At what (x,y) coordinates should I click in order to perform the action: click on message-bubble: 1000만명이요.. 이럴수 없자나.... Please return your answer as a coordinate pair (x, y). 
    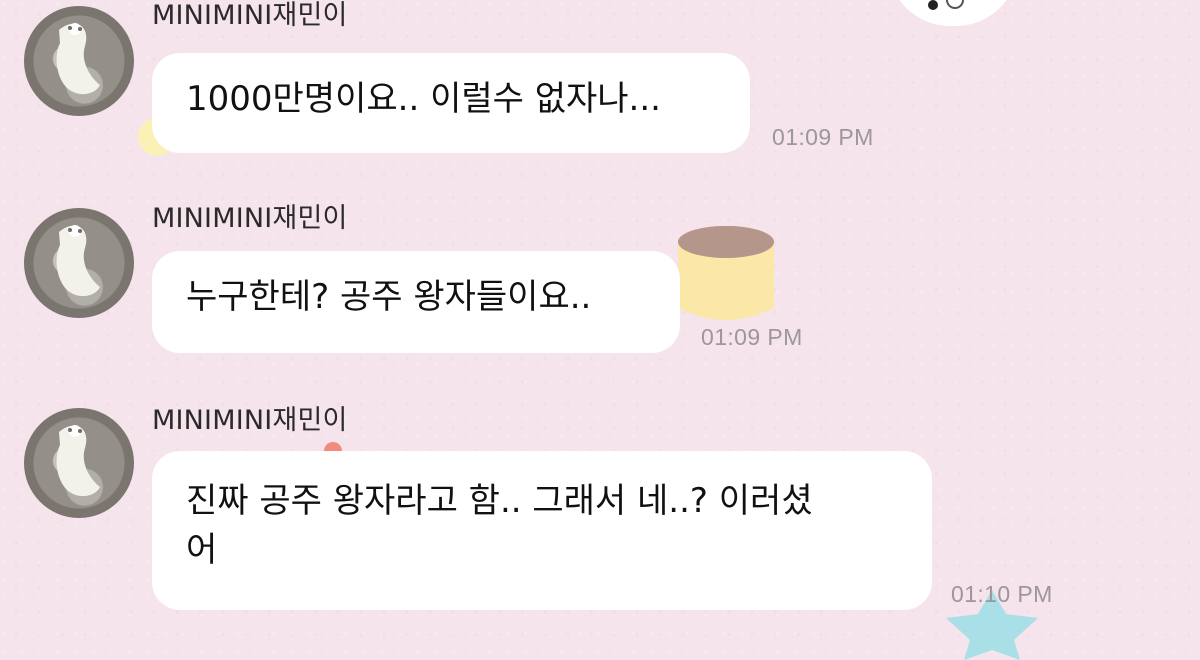
    Looking at the image, I should click on (451, 103).